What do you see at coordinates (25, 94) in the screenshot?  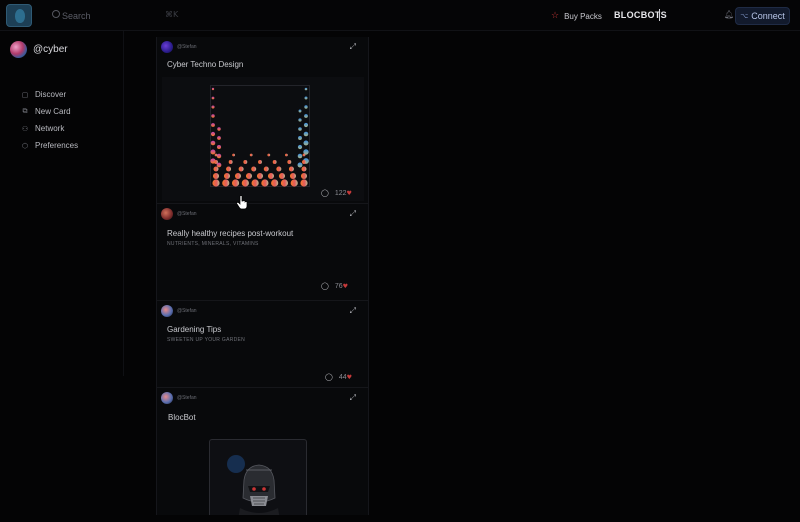 I see `book-icon: ▢` at bounding box center [25, 94].